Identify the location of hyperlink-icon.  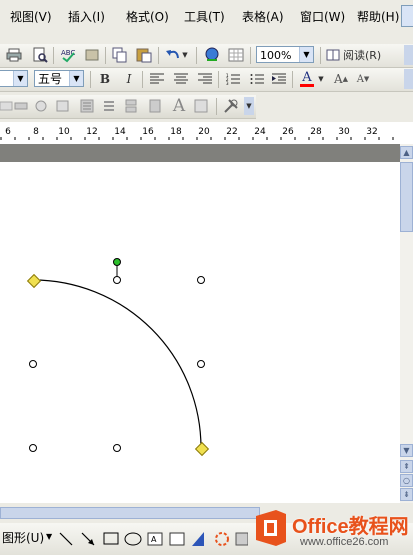
(212, 55).